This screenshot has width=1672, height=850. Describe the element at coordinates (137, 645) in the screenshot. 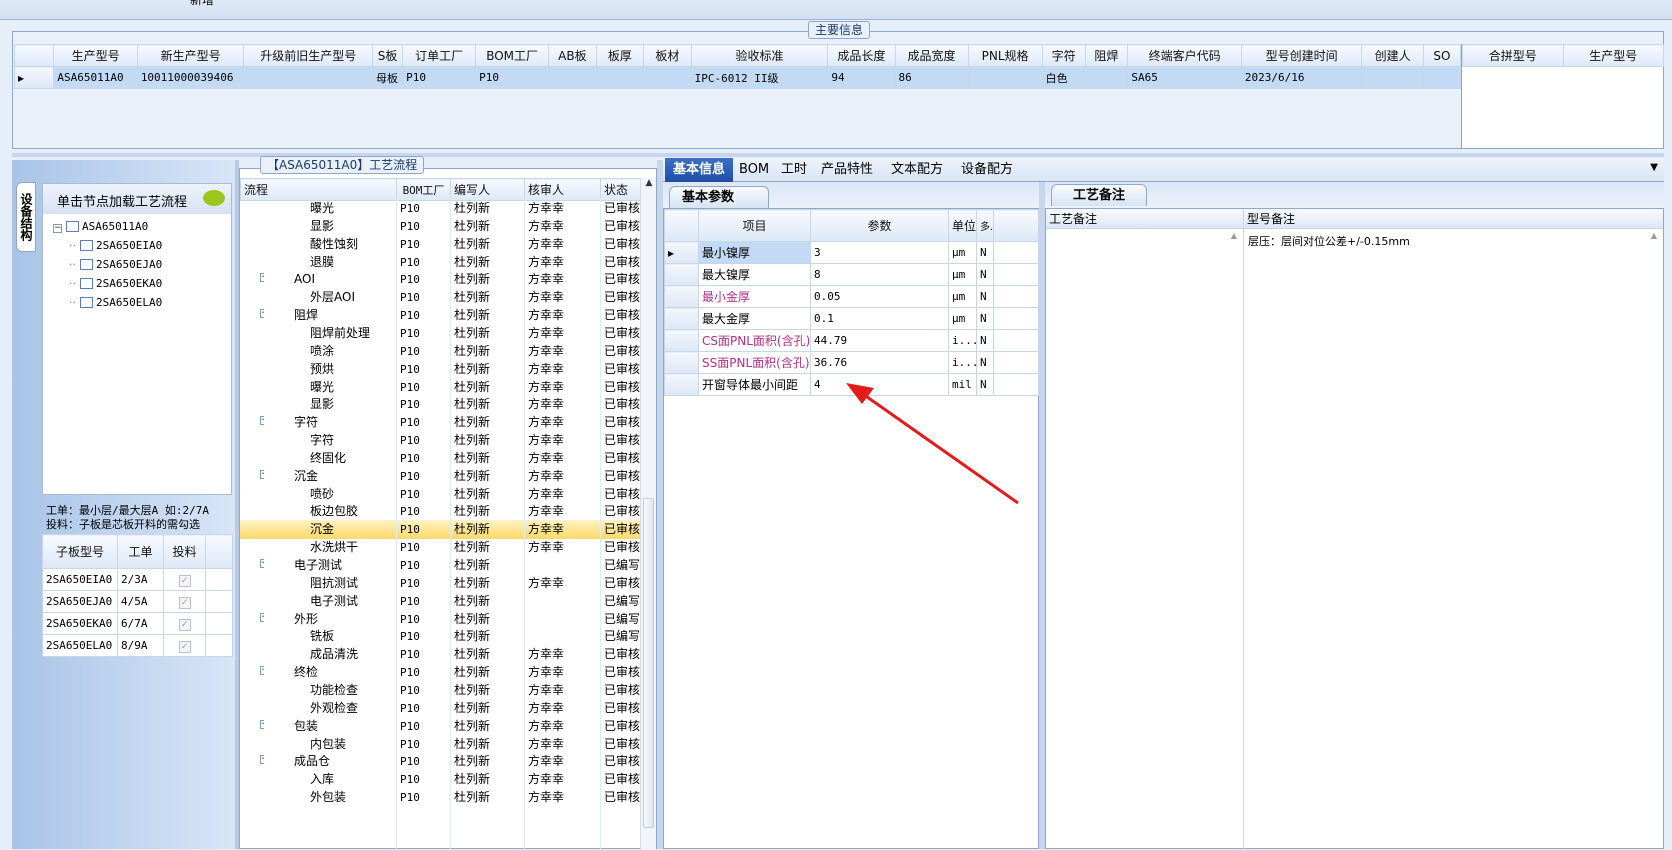

I see `sub-board-row: 2SA650ELA0 8/9A ✓` at that location.